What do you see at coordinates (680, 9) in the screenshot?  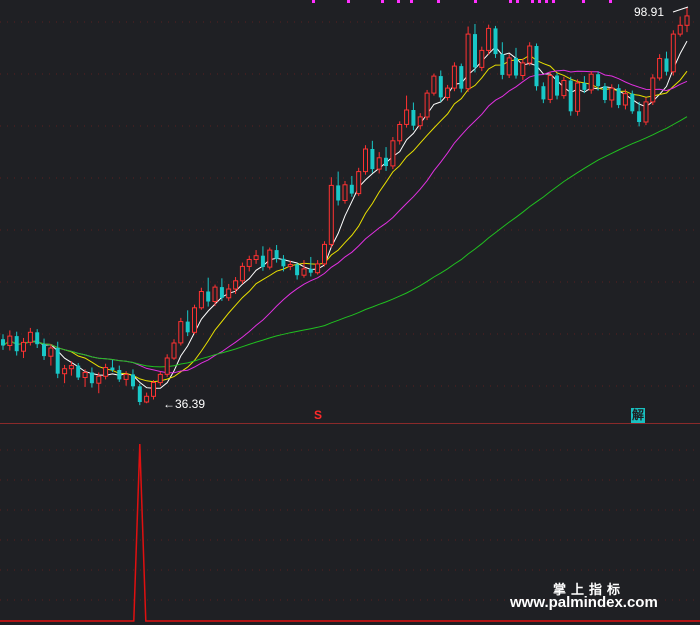 I see `high-price-arrow` at bounding box center [680, 9].